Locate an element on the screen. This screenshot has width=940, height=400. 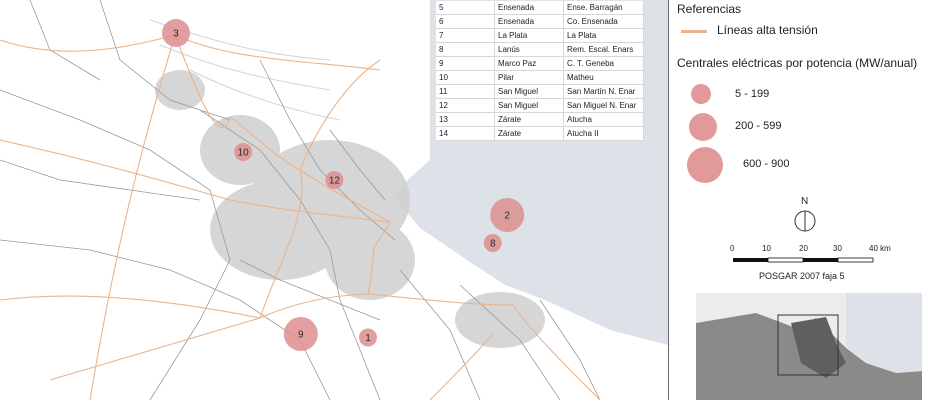
station-marker-label: 3 is located at coordinates (176, 34).